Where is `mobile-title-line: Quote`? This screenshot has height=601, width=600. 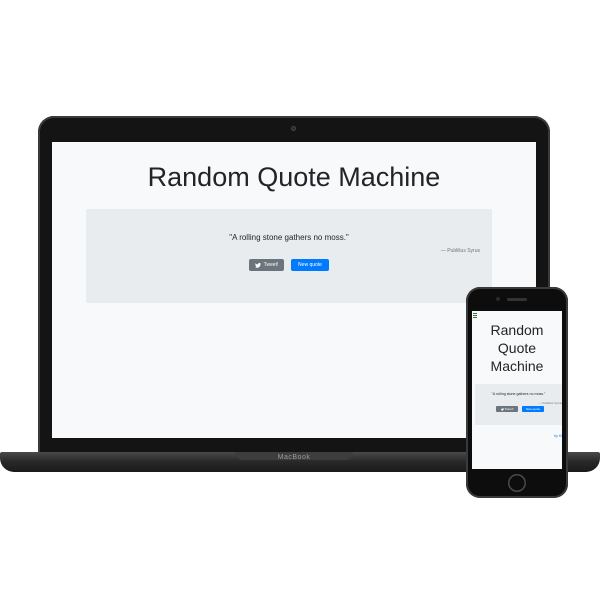 mobile-title-line: Quote is located at coordinates (517, 348).